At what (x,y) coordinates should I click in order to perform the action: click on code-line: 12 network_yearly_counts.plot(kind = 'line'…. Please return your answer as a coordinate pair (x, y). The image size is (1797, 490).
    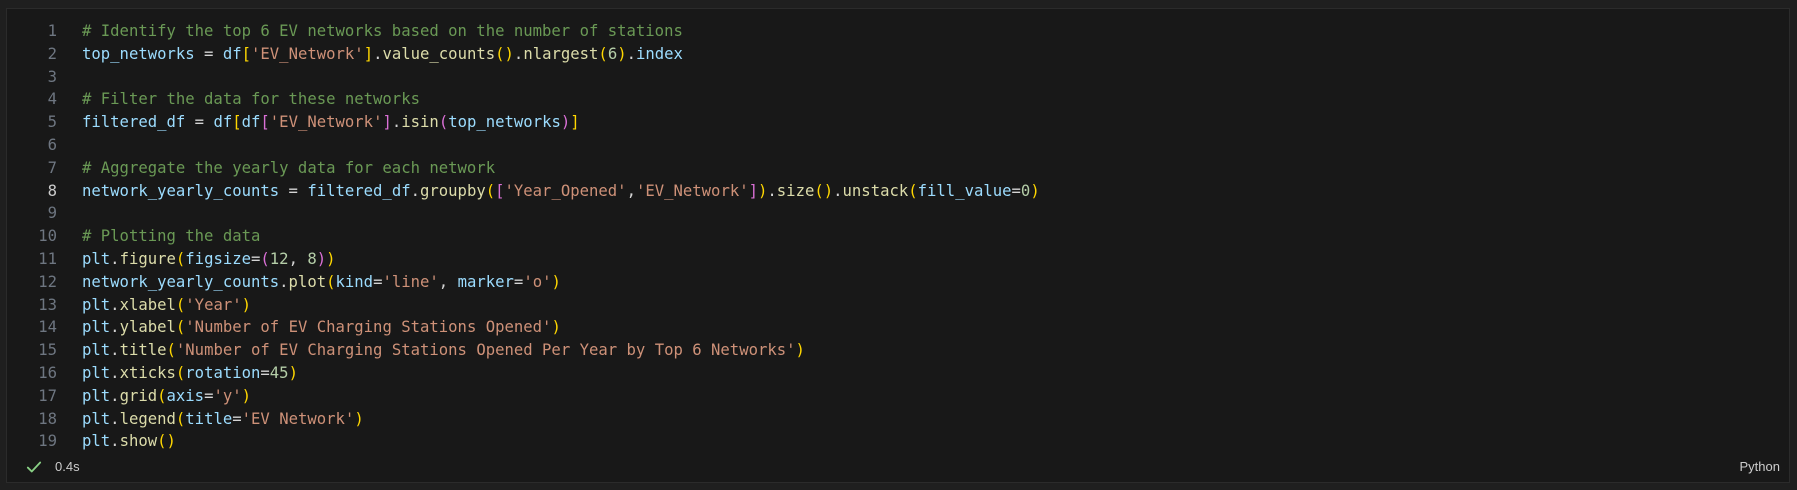
    Looking at the image, I should click on (898, 282).